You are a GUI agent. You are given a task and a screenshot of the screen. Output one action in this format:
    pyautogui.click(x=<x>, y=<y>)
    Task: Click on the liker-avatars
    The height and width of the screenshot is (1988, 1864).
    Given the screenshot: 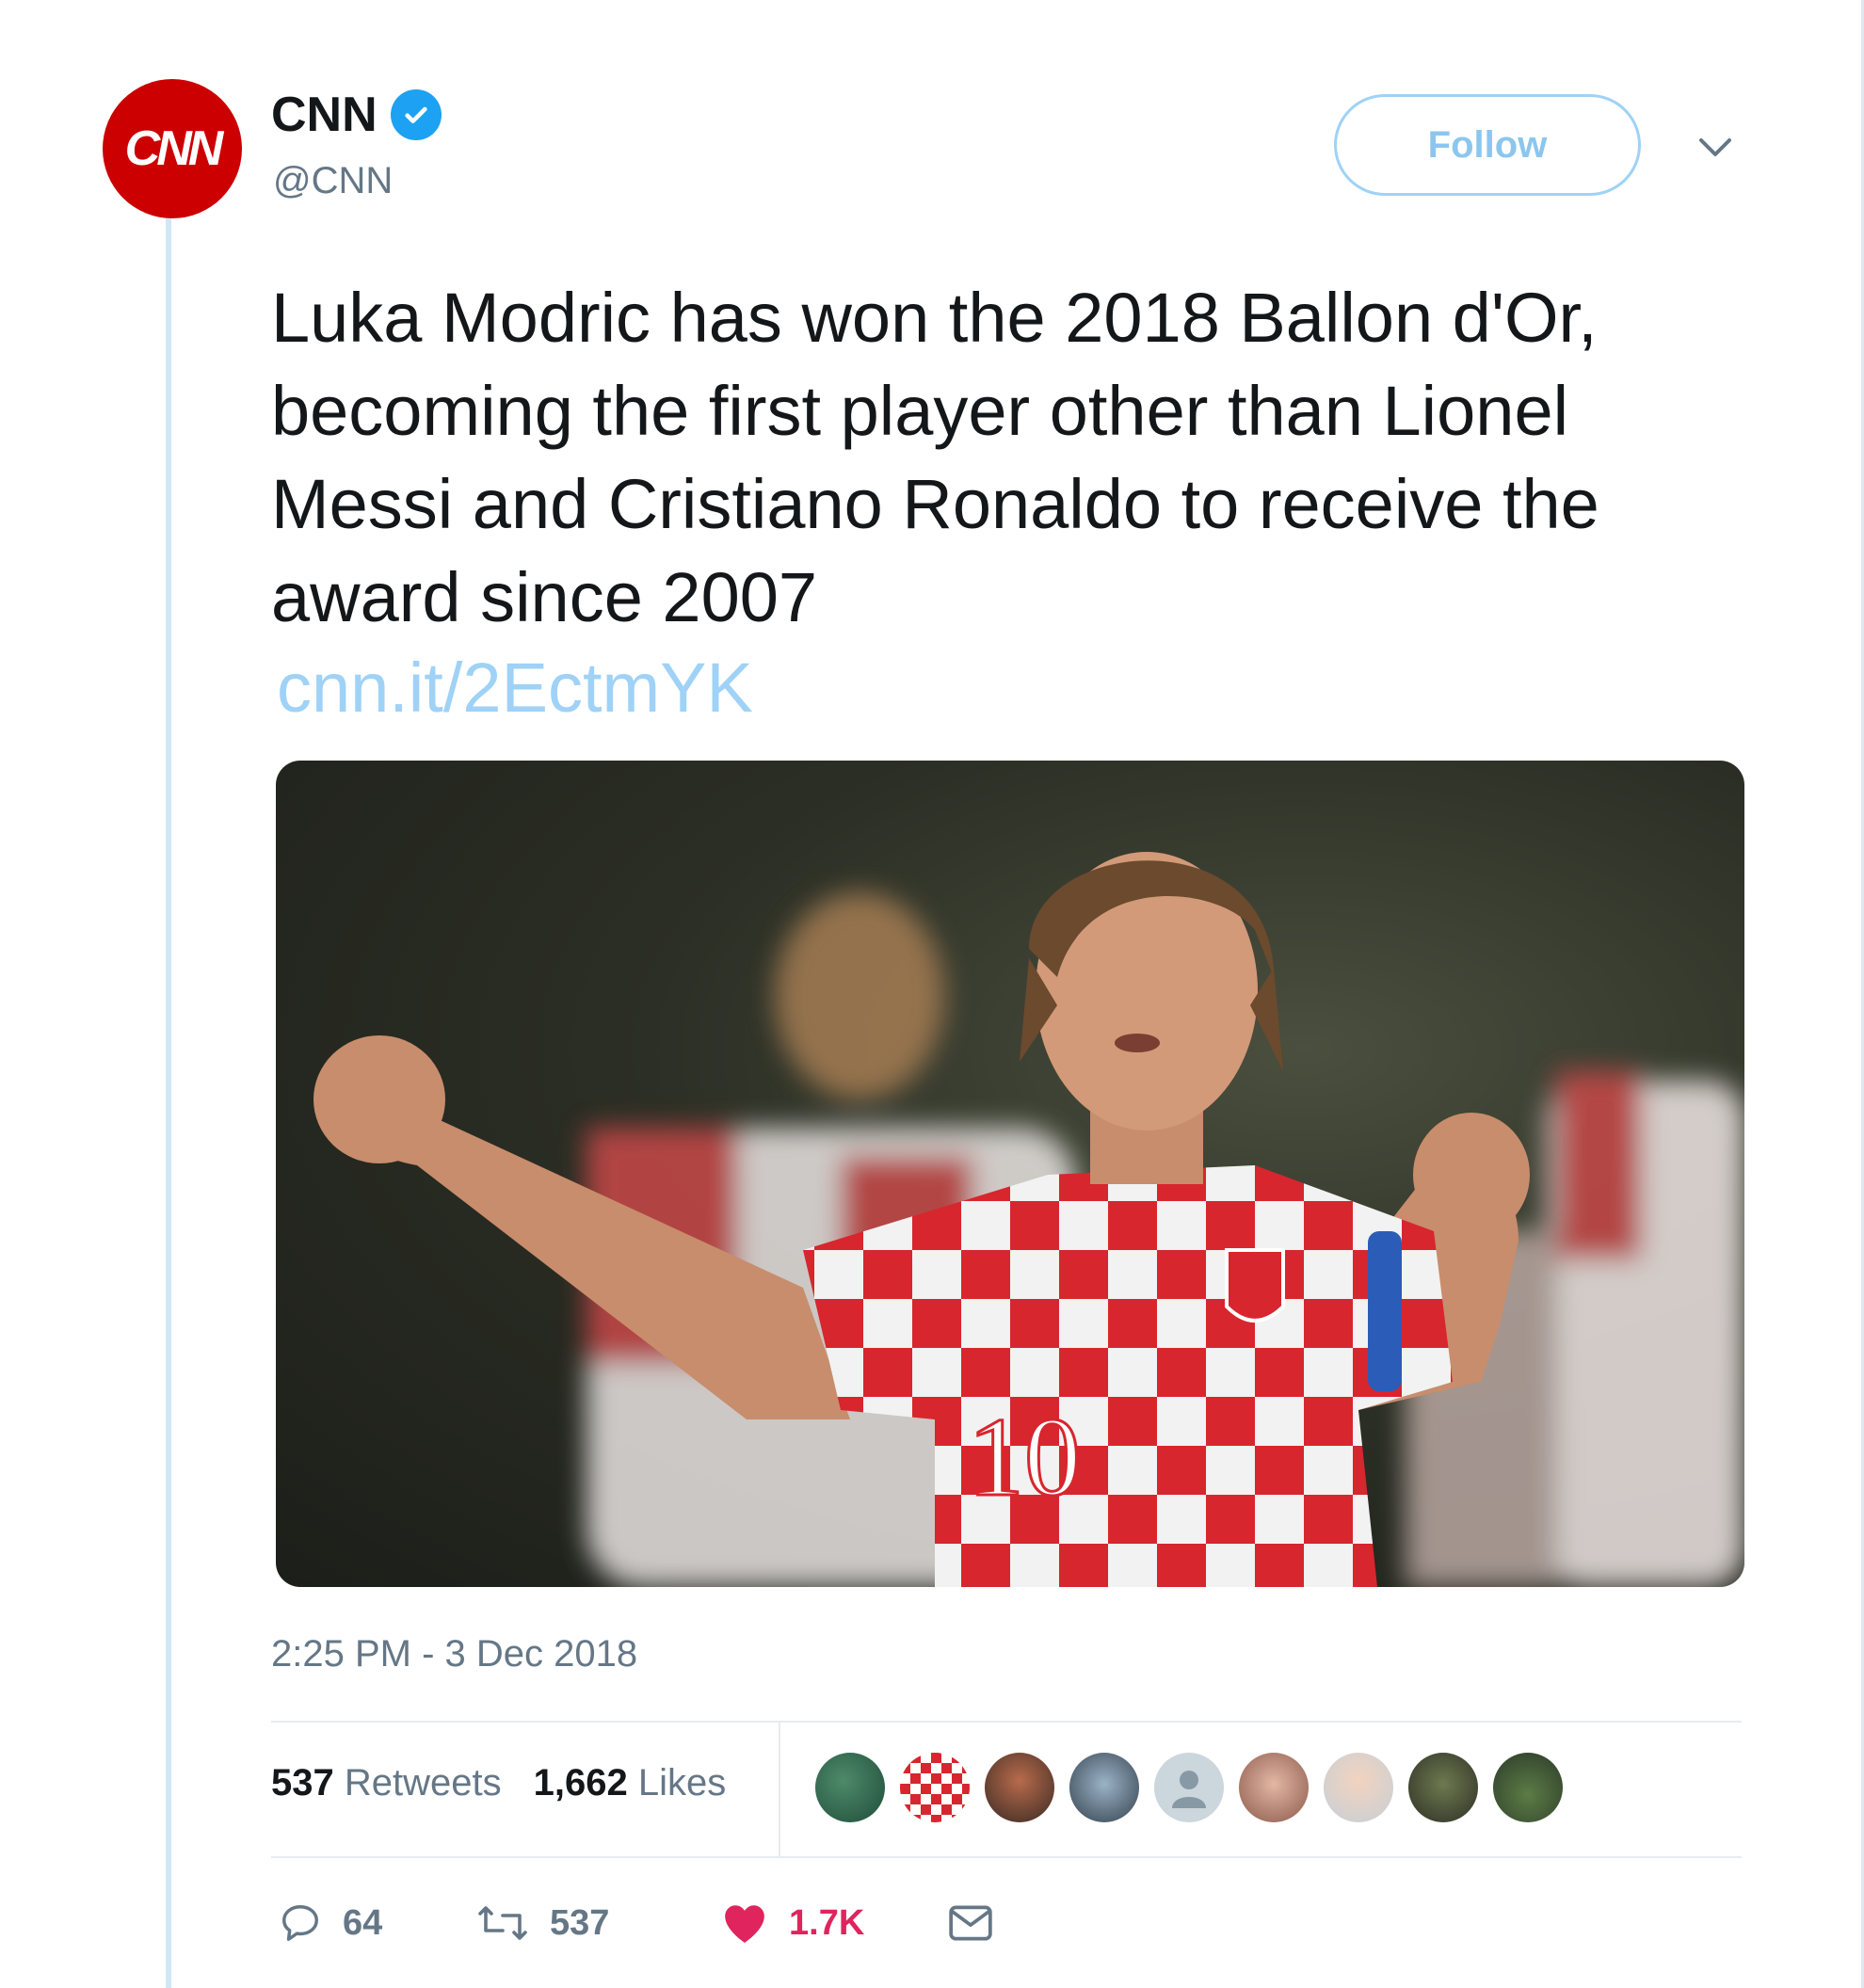 What is the action you would take?
    pyautogui.click(x=1189, y=1787)
    